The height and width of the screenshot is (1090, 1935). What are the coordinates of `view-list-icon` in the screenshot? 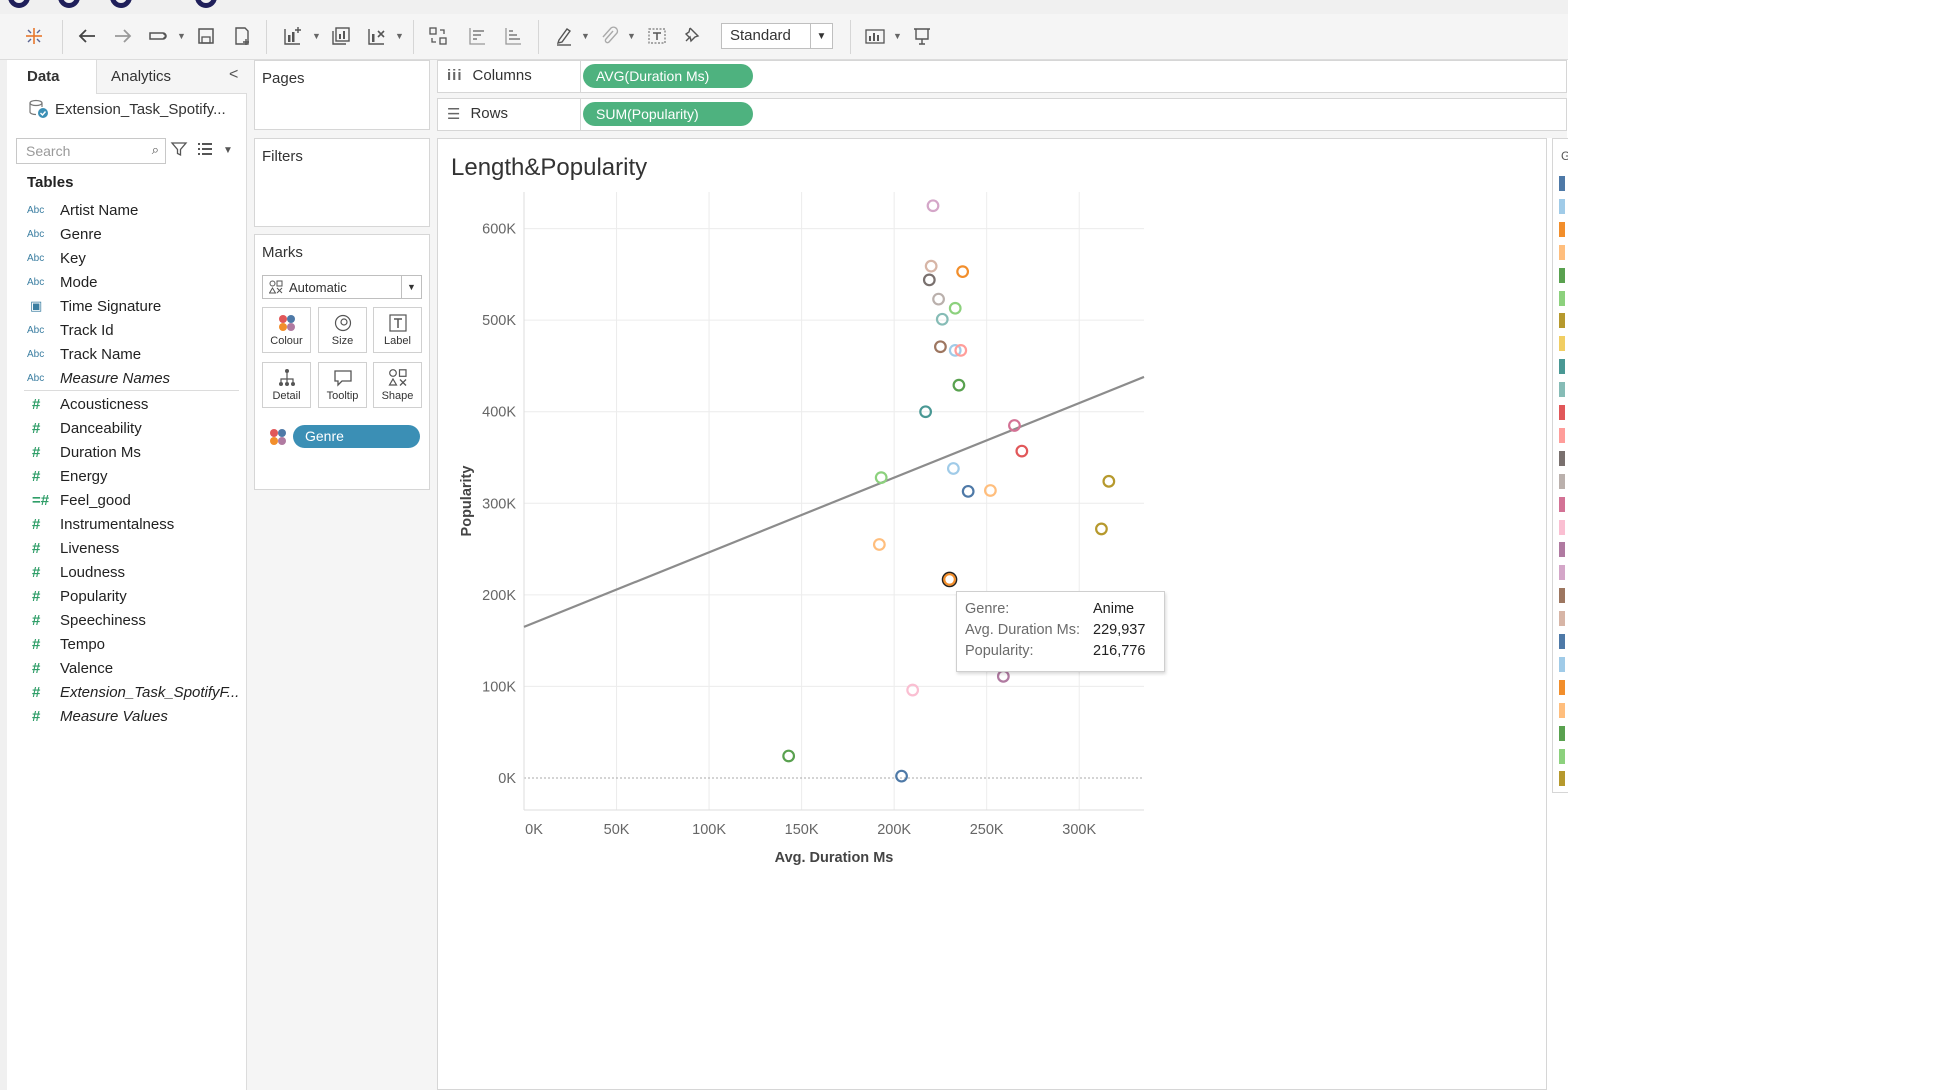 It's located at (206, 151).